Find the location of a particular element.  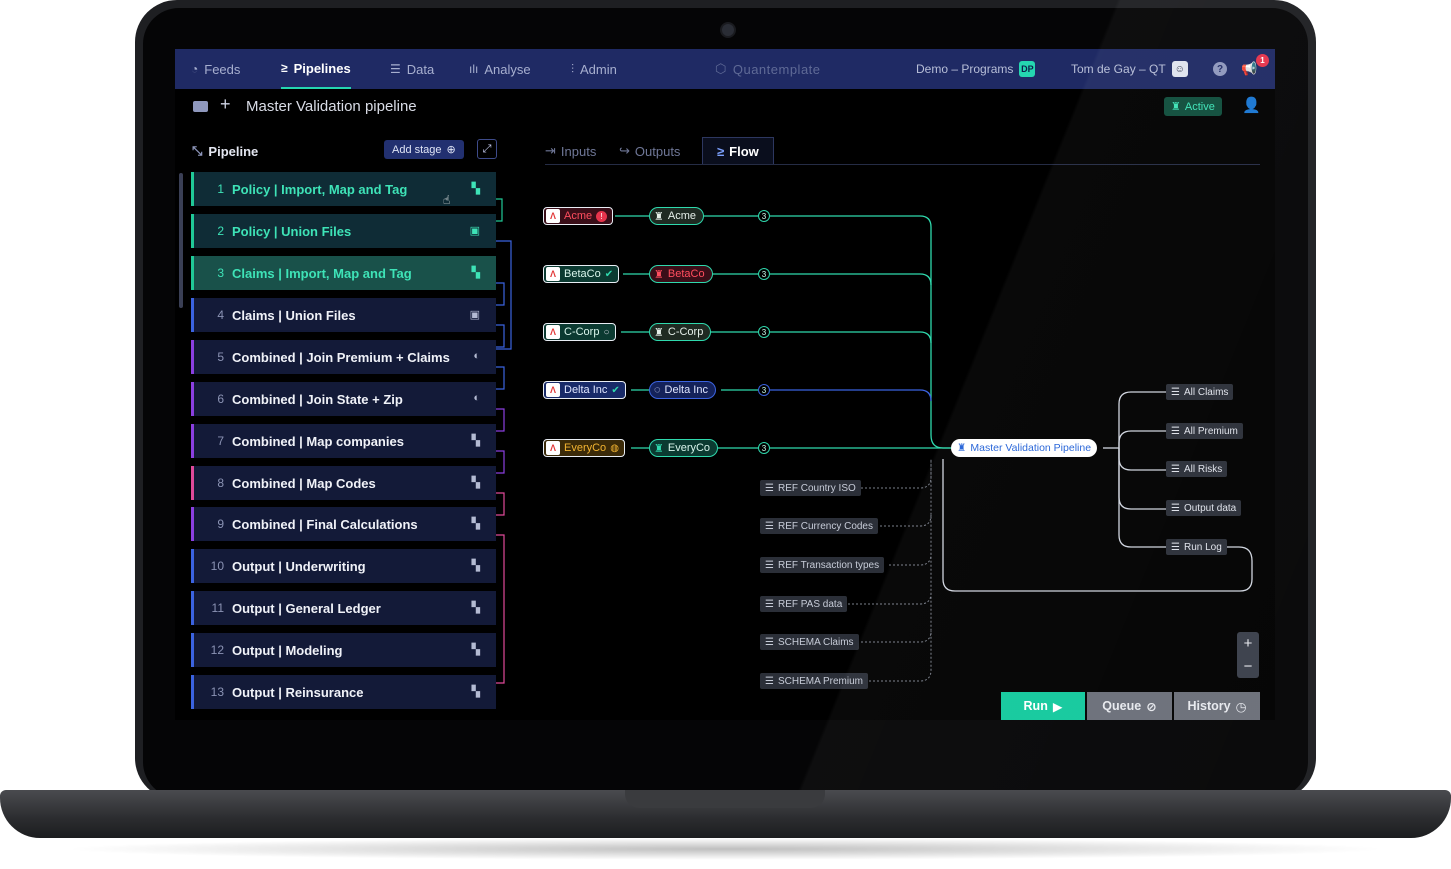

output-label: Output data is located at coordinates (1210, 508).